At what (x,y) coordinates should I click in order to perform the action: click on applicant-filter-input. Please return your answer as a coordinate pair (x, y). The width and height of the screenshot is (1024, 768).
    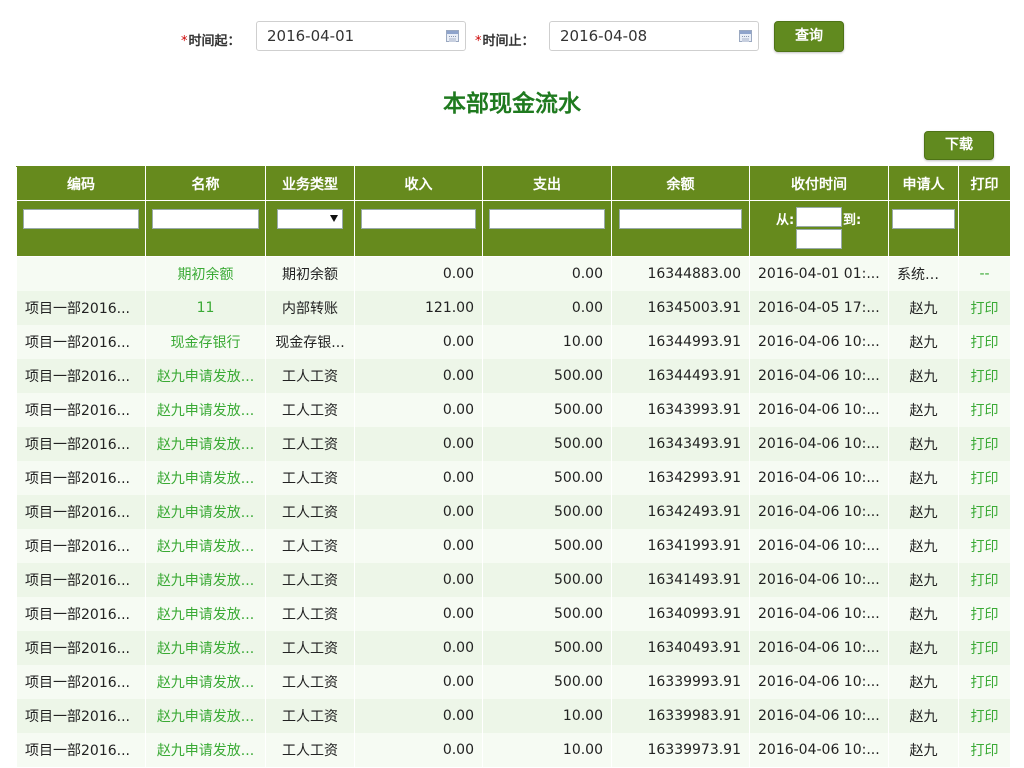
    Looking at the image, I should click on (923, 219).